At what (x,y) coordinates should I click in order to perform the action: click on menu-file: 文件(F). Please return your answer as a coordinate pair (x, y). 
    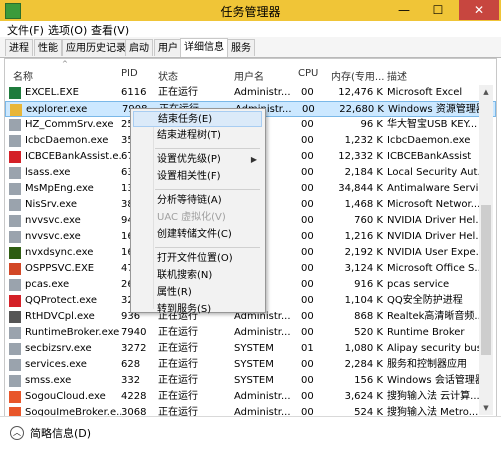
    Looking at the image, I should click on (25, 30).